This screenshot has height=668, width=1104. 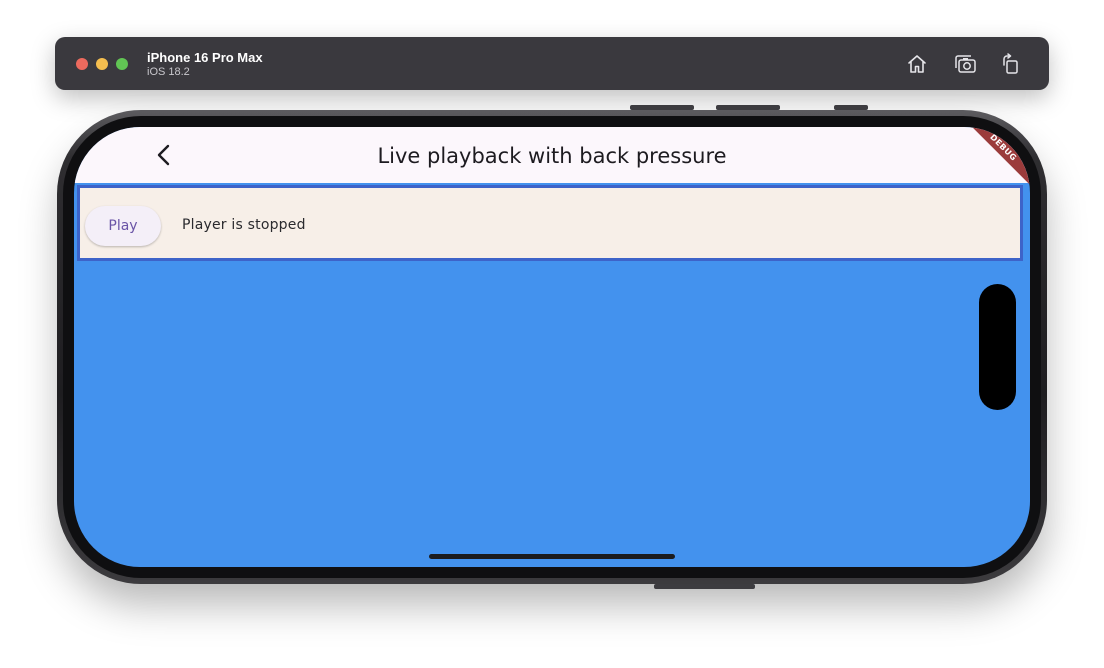 I want to click on simulator-toolbar: iPhone 16 Pro Max iOS 18.2, so click(x=552, y=63).